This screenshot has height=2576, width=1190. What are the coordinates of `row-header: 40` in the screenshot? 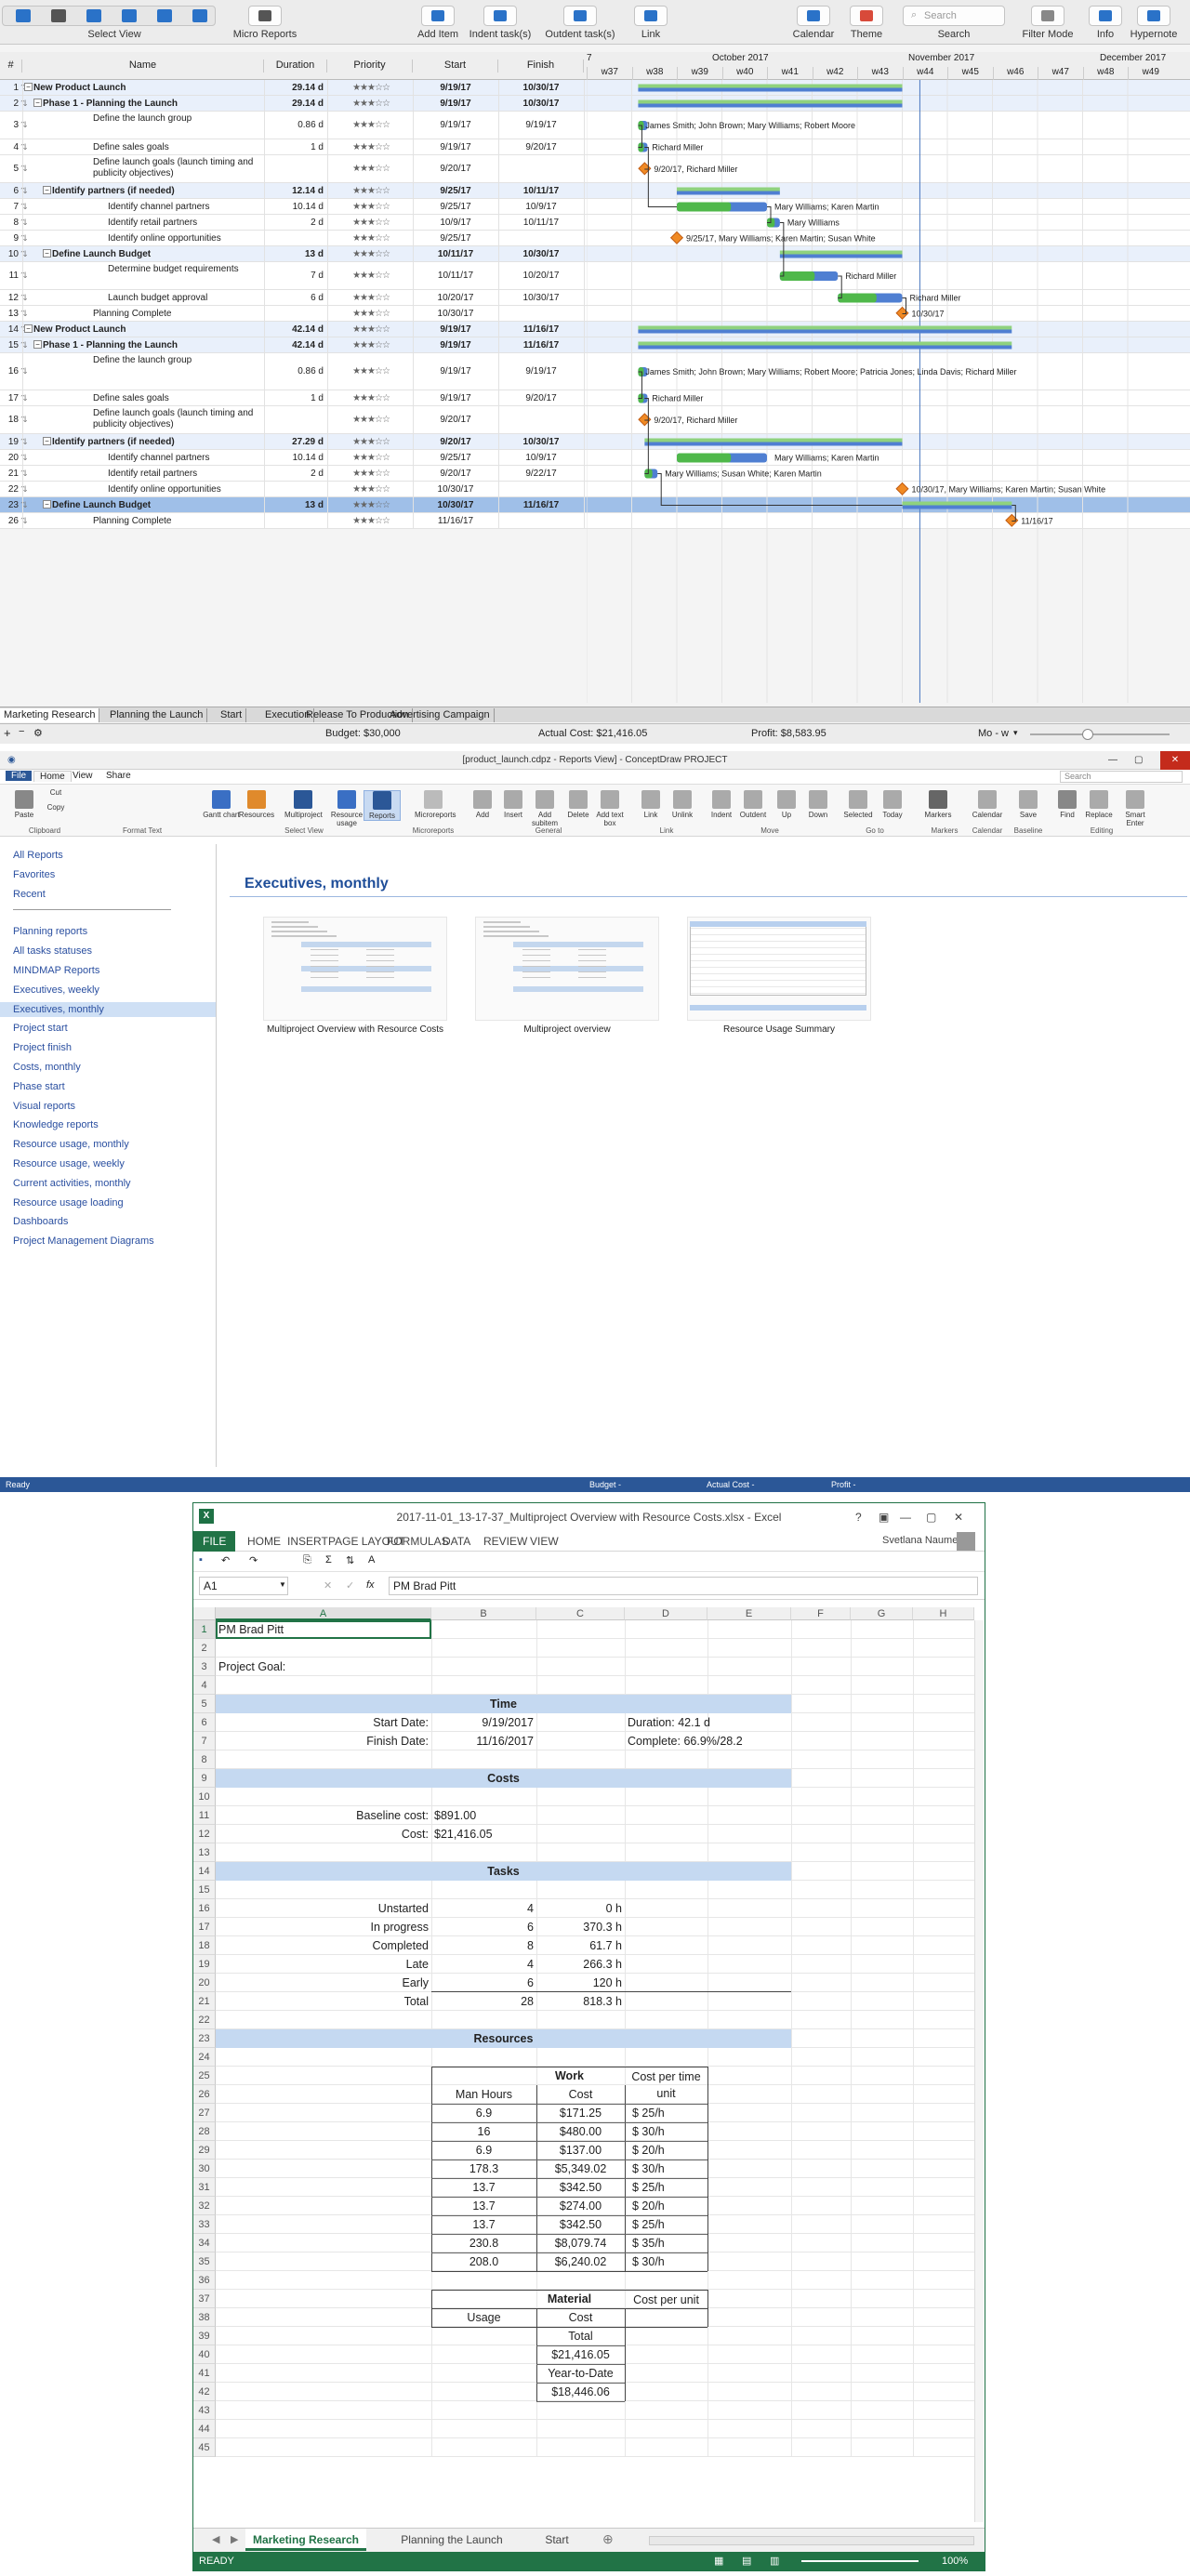 It's located at (204, 2354).